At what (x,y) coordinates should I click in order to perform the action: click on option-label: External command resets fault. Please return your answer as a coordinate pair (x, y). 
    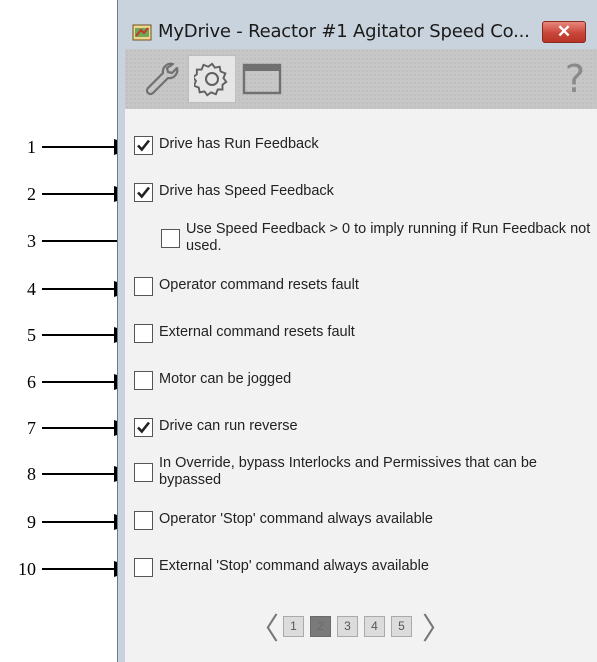
    Looking at the image, I should click on (257, 332).